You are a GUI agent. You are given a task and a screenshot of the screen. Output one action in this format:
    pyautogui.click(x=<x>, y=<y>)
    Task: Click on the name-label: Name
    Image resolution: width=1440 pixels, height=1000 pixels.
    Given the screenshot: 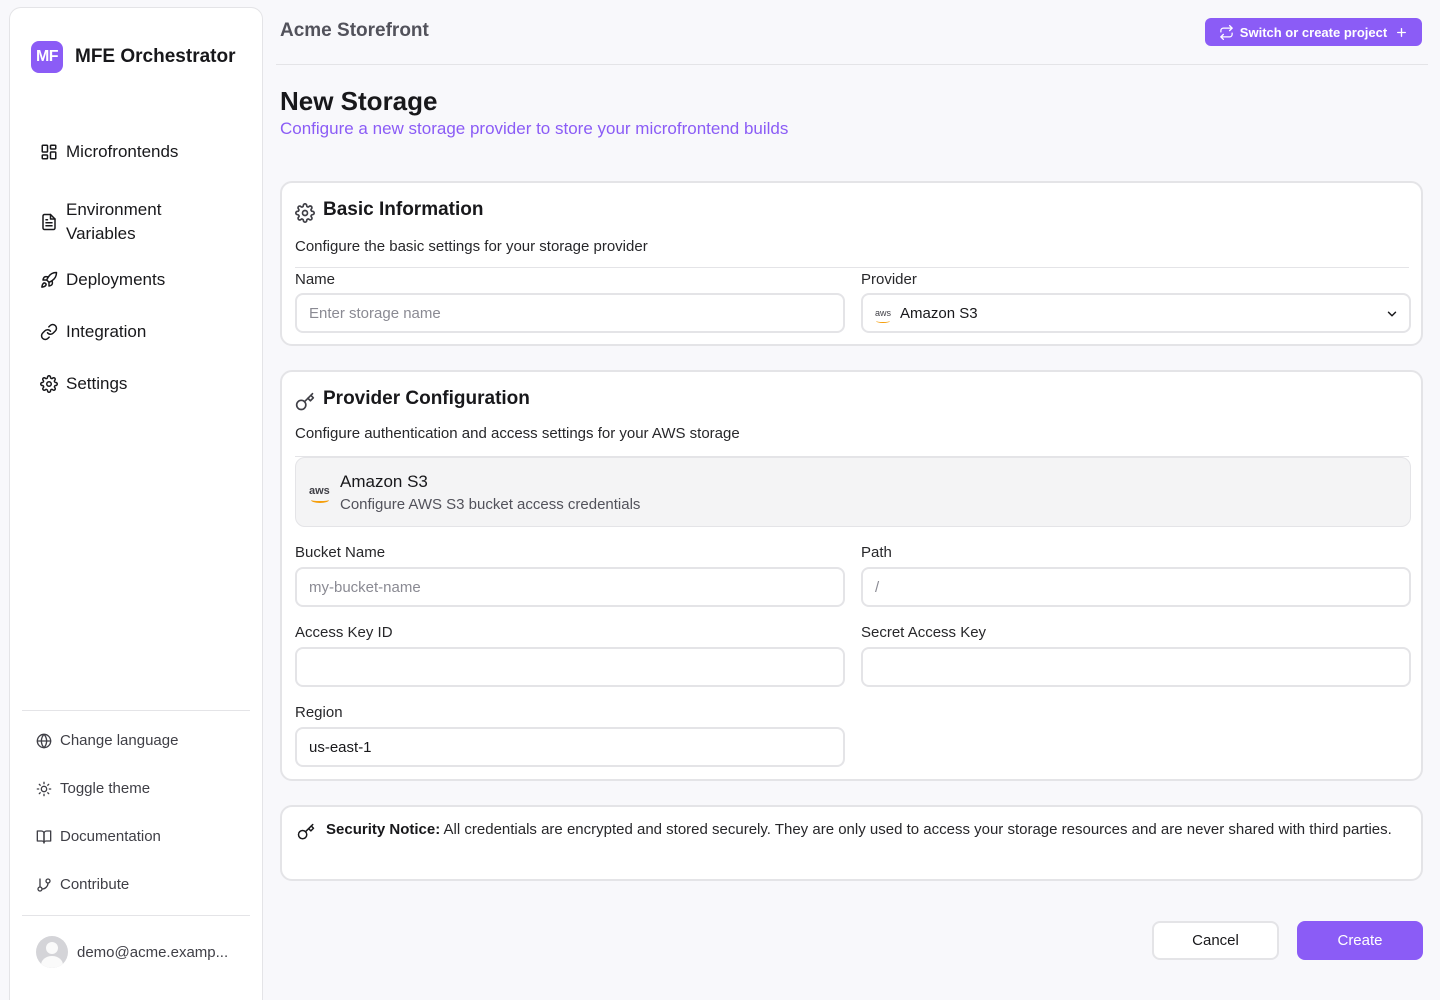 What is the action you would take?
    pyautogui.click(x=315, y=279)
    